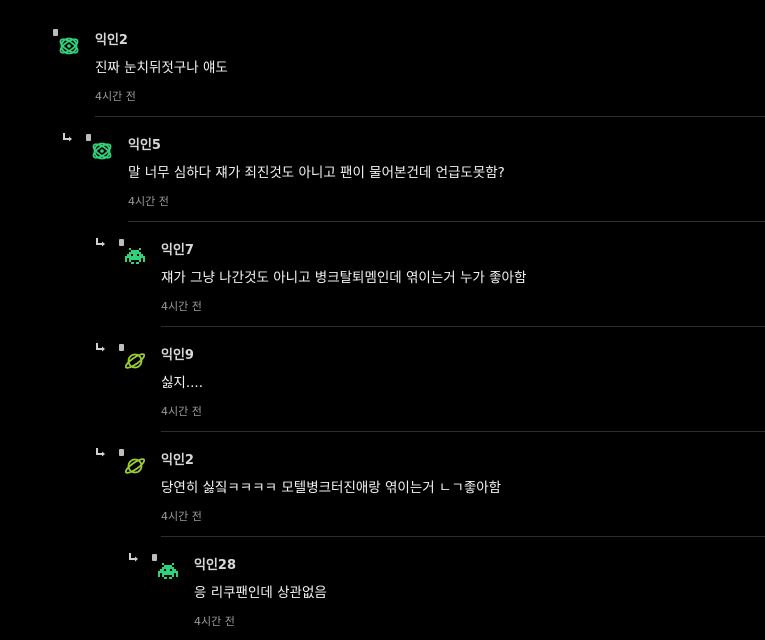 This screenshot has height=640, width=765. What do you see at coordinates (144, 143) in the screenshot?
I see `author-name: 익인5` at bounding box center [144, 143].